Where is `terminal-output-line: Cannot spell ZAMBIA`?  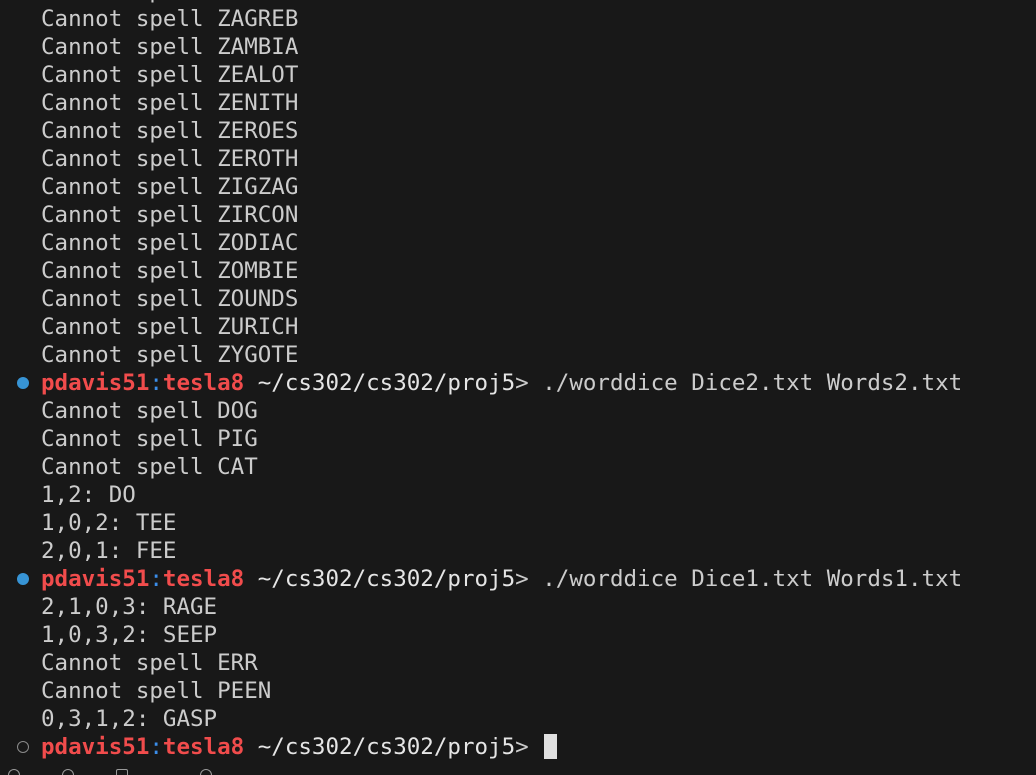 terminal-output-line: Cannot spell ZAMBIA is located at coordinates (170, 47).